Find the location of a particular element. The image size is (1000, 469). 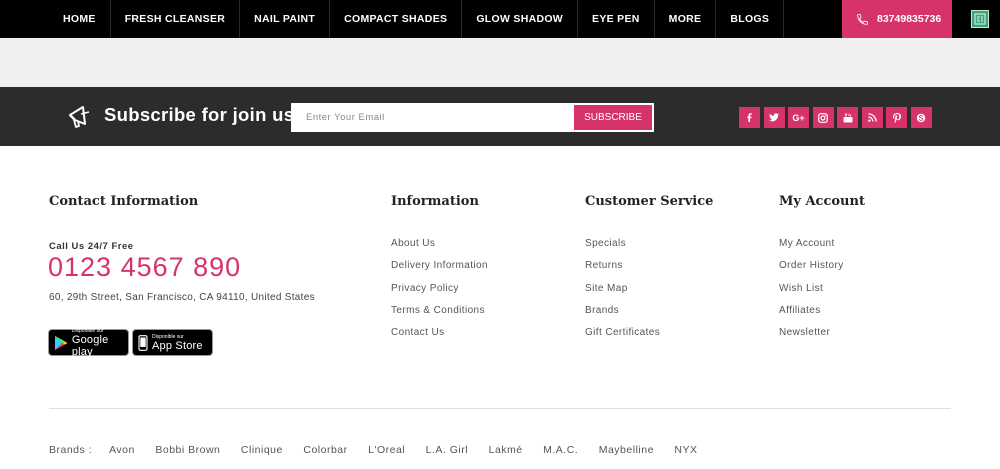

app-store-button: Disponible sur App Store is located at coordinates (172, 342).